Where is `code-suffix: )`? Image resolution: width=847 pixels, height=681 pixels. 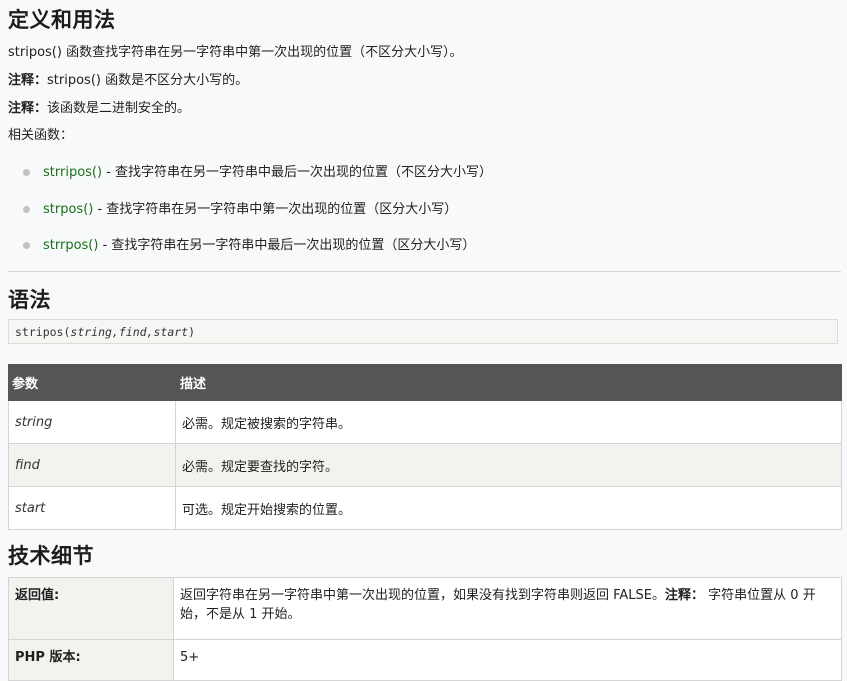 code-suffix: ) is located at coordinates (192, 332).